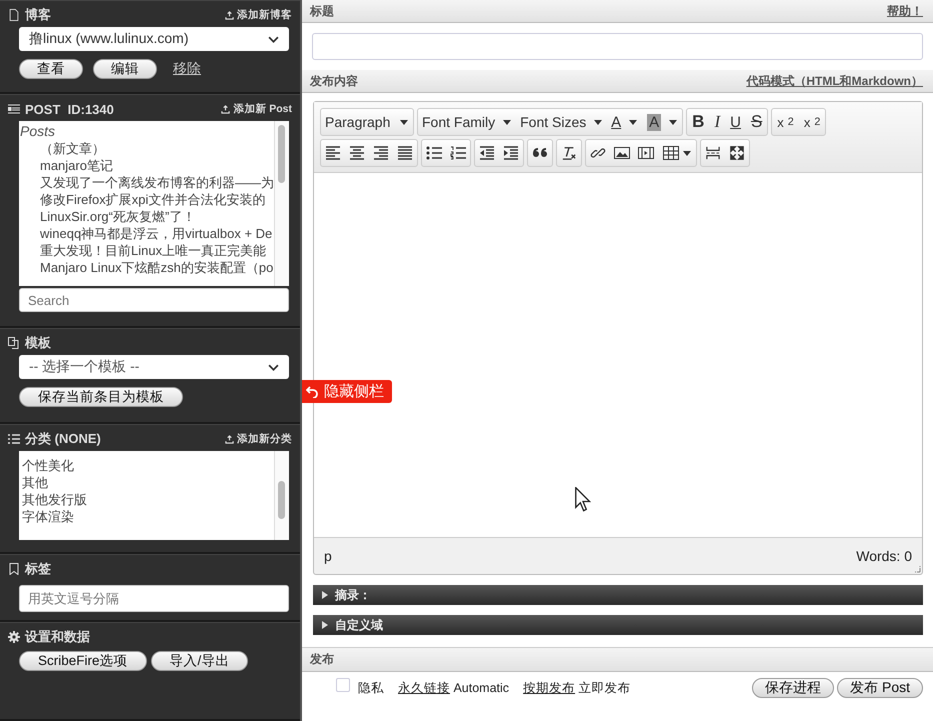  What do you see at coordinates (147, 216) in the screenshot?
I see `post-item: LinuxSir.org“死灰复燃”了！` at bounding box center [147, 216].